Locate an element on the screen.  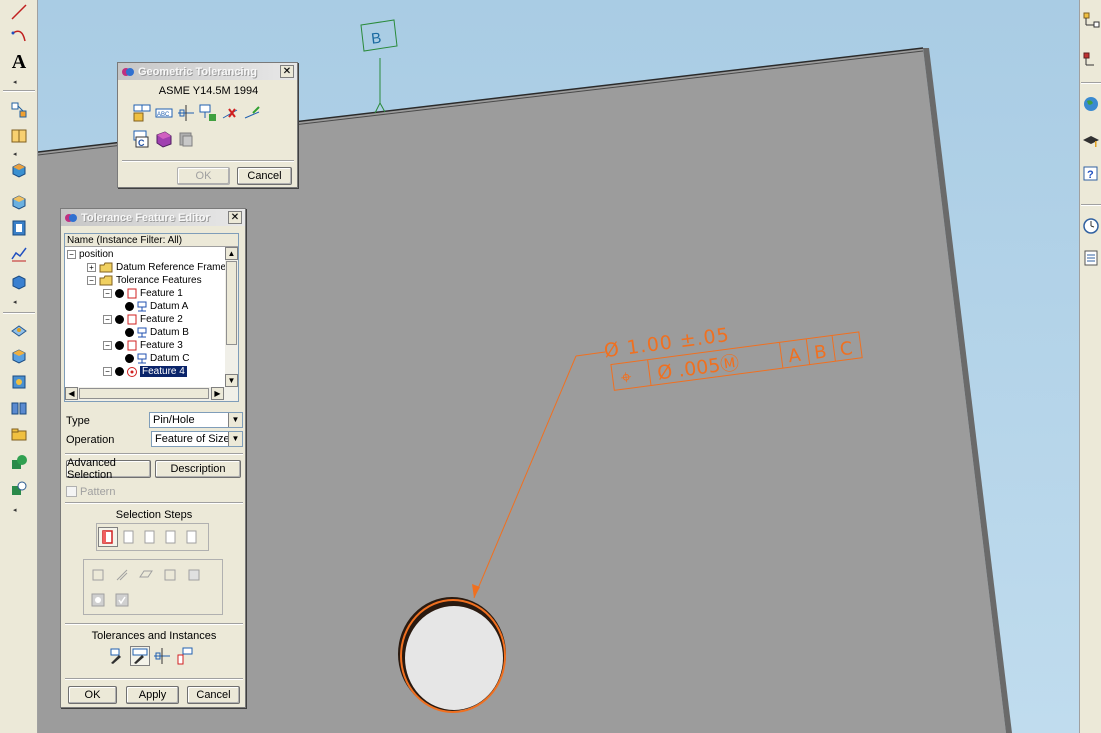
cancel-button-2: Cancel is located at coordinates (213, 695).